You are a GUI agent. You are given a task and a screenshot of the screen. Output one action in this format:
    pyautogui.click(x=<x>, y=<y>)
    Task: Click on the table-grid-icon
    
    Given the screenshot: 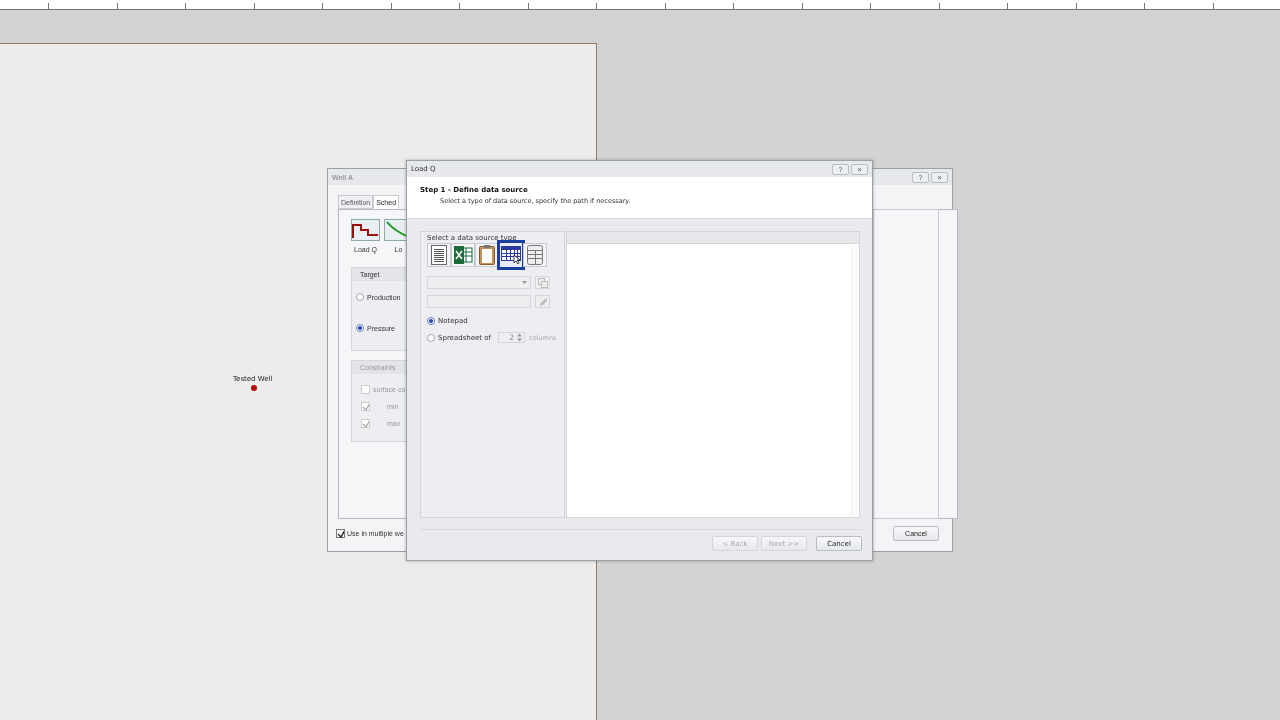 What is the action you would take?
    pyautogui.click(x=511, y=255)
    